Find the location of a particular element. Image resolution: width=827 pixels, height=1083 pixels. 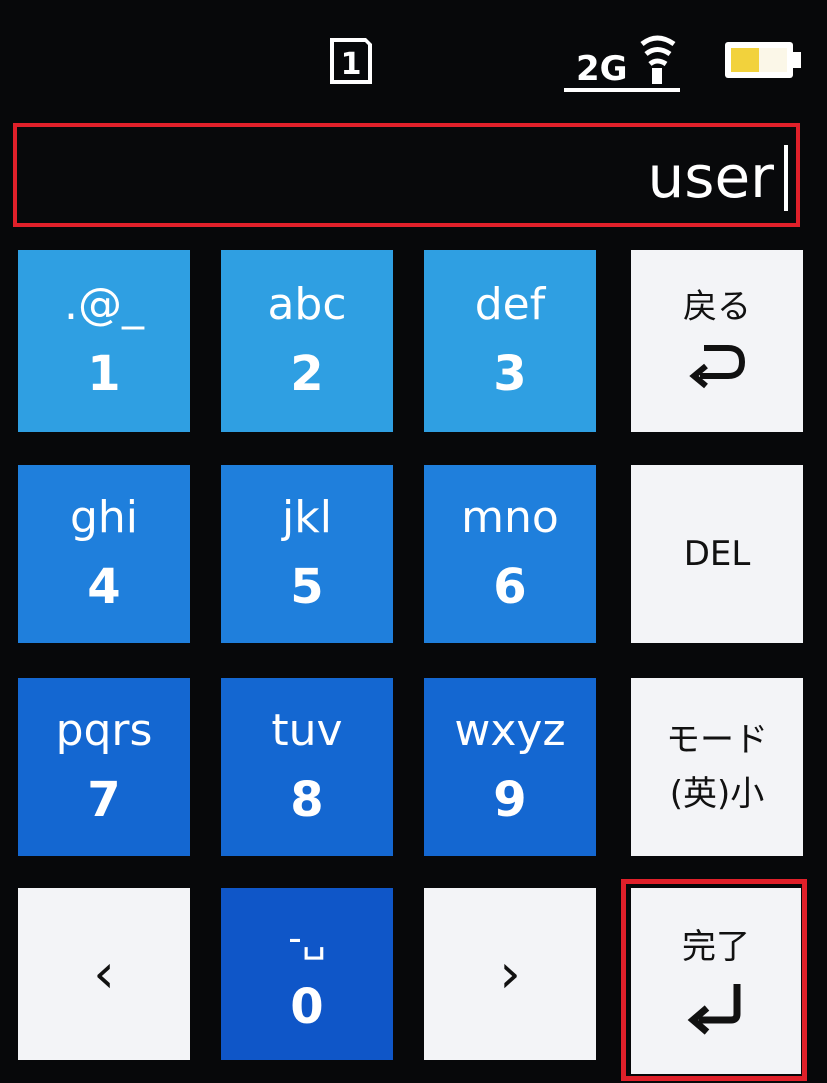

key-6-digit: 6 is located at coordinates (510, 587).